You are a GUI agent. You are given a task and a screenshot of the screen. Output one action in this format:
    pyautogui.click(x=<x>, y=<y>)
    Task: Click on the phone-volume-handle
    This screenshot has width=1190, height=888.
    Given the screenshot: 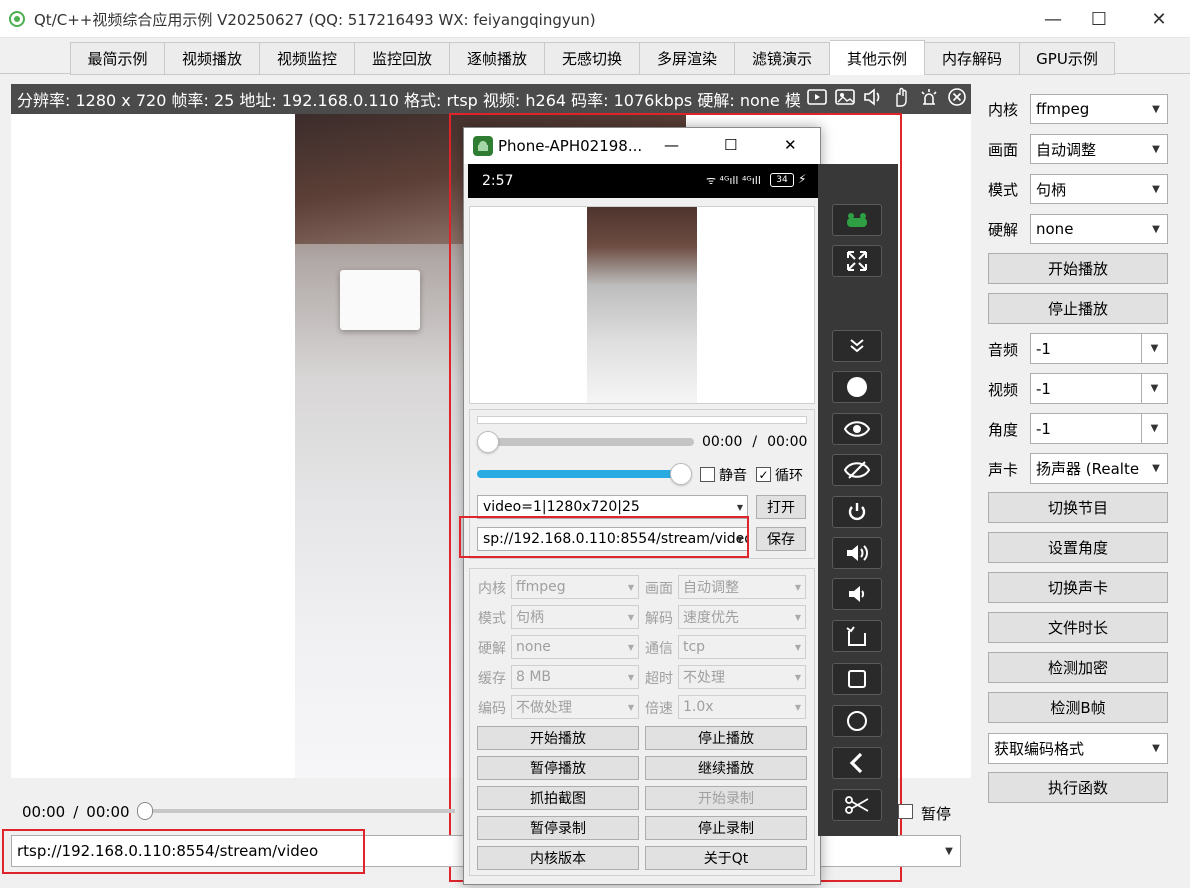 What is the action you would take?
    pyautogui.click(x=681, y=474)
    